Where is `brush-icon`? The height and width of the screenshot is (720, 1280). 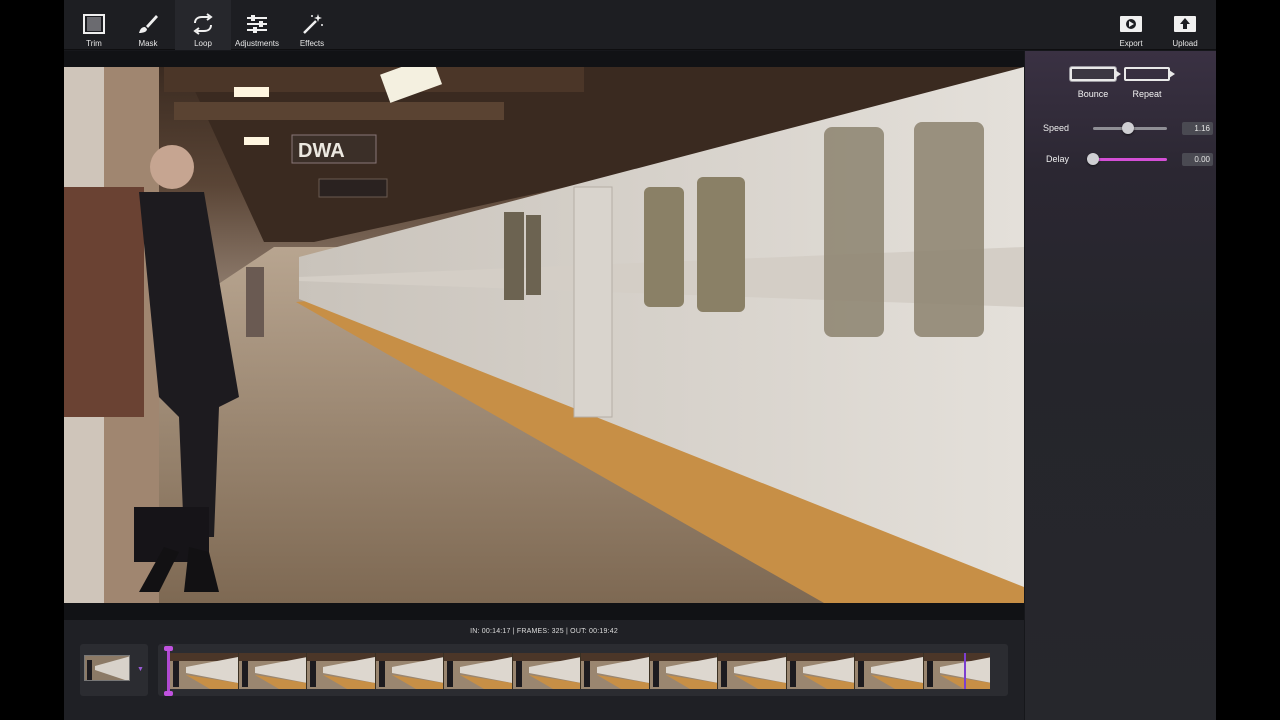
brush-icon is located at coordinates (148, 24).